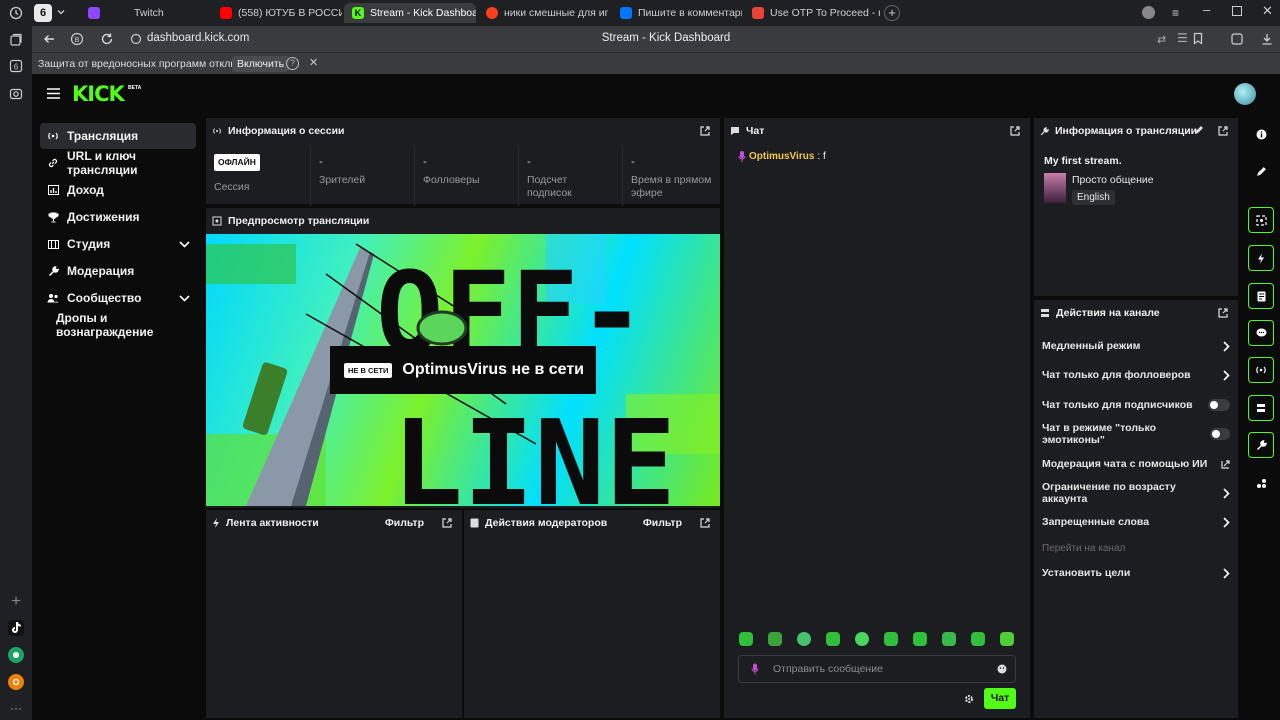  I want to click on nav-label: URL и ключ трансляции, so click(102, 163).